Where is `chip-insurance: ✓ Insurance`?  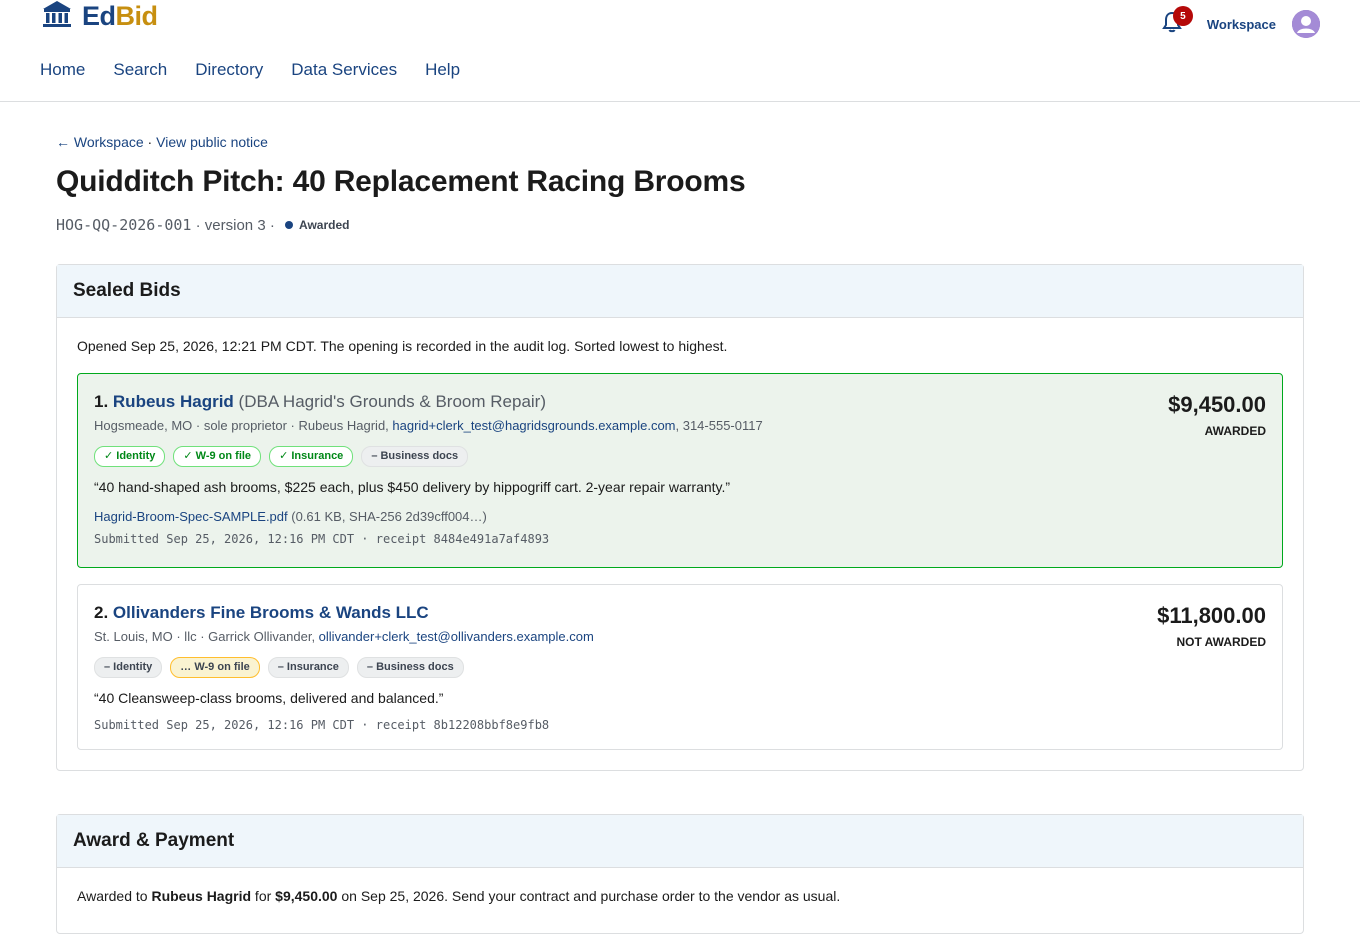 chip-insurance: ✓ Insurance is located at coordinates (311, 456).